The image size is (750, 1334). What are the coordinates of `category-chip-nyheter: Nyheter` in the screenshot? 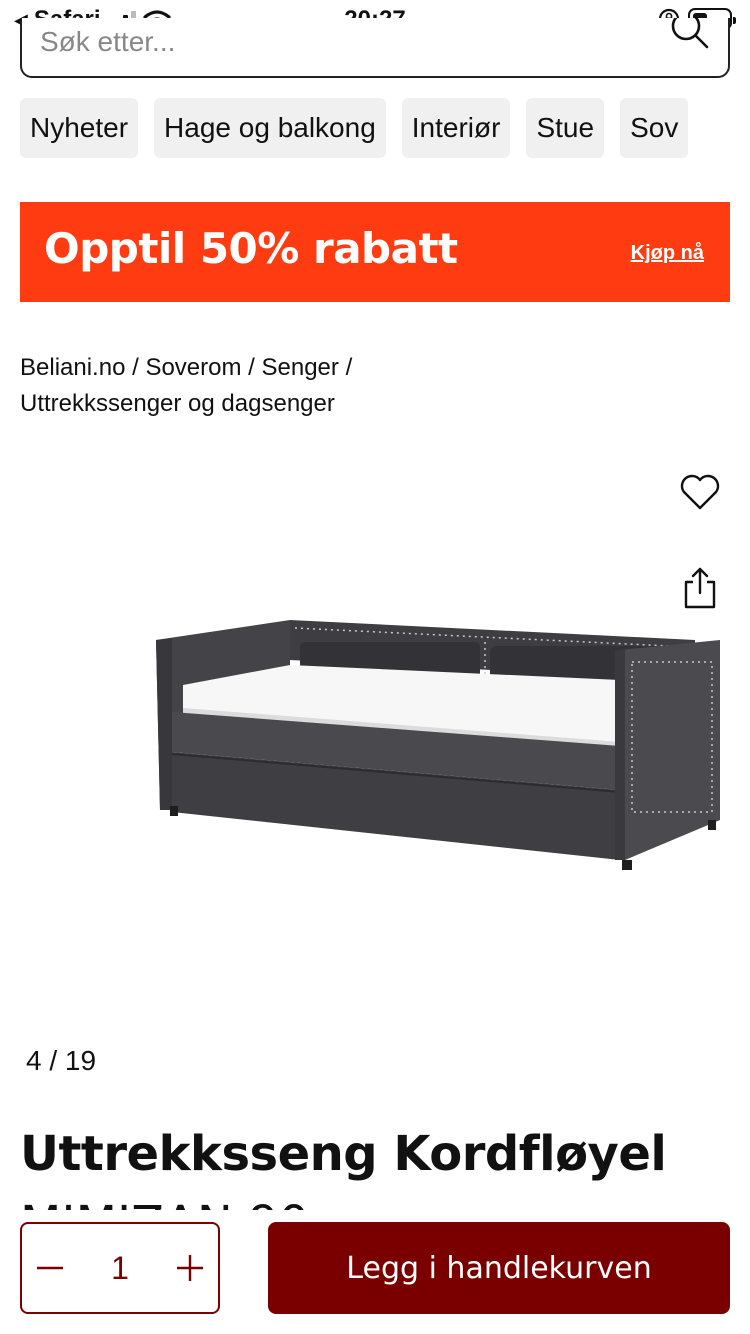 It's located at (79, 128).